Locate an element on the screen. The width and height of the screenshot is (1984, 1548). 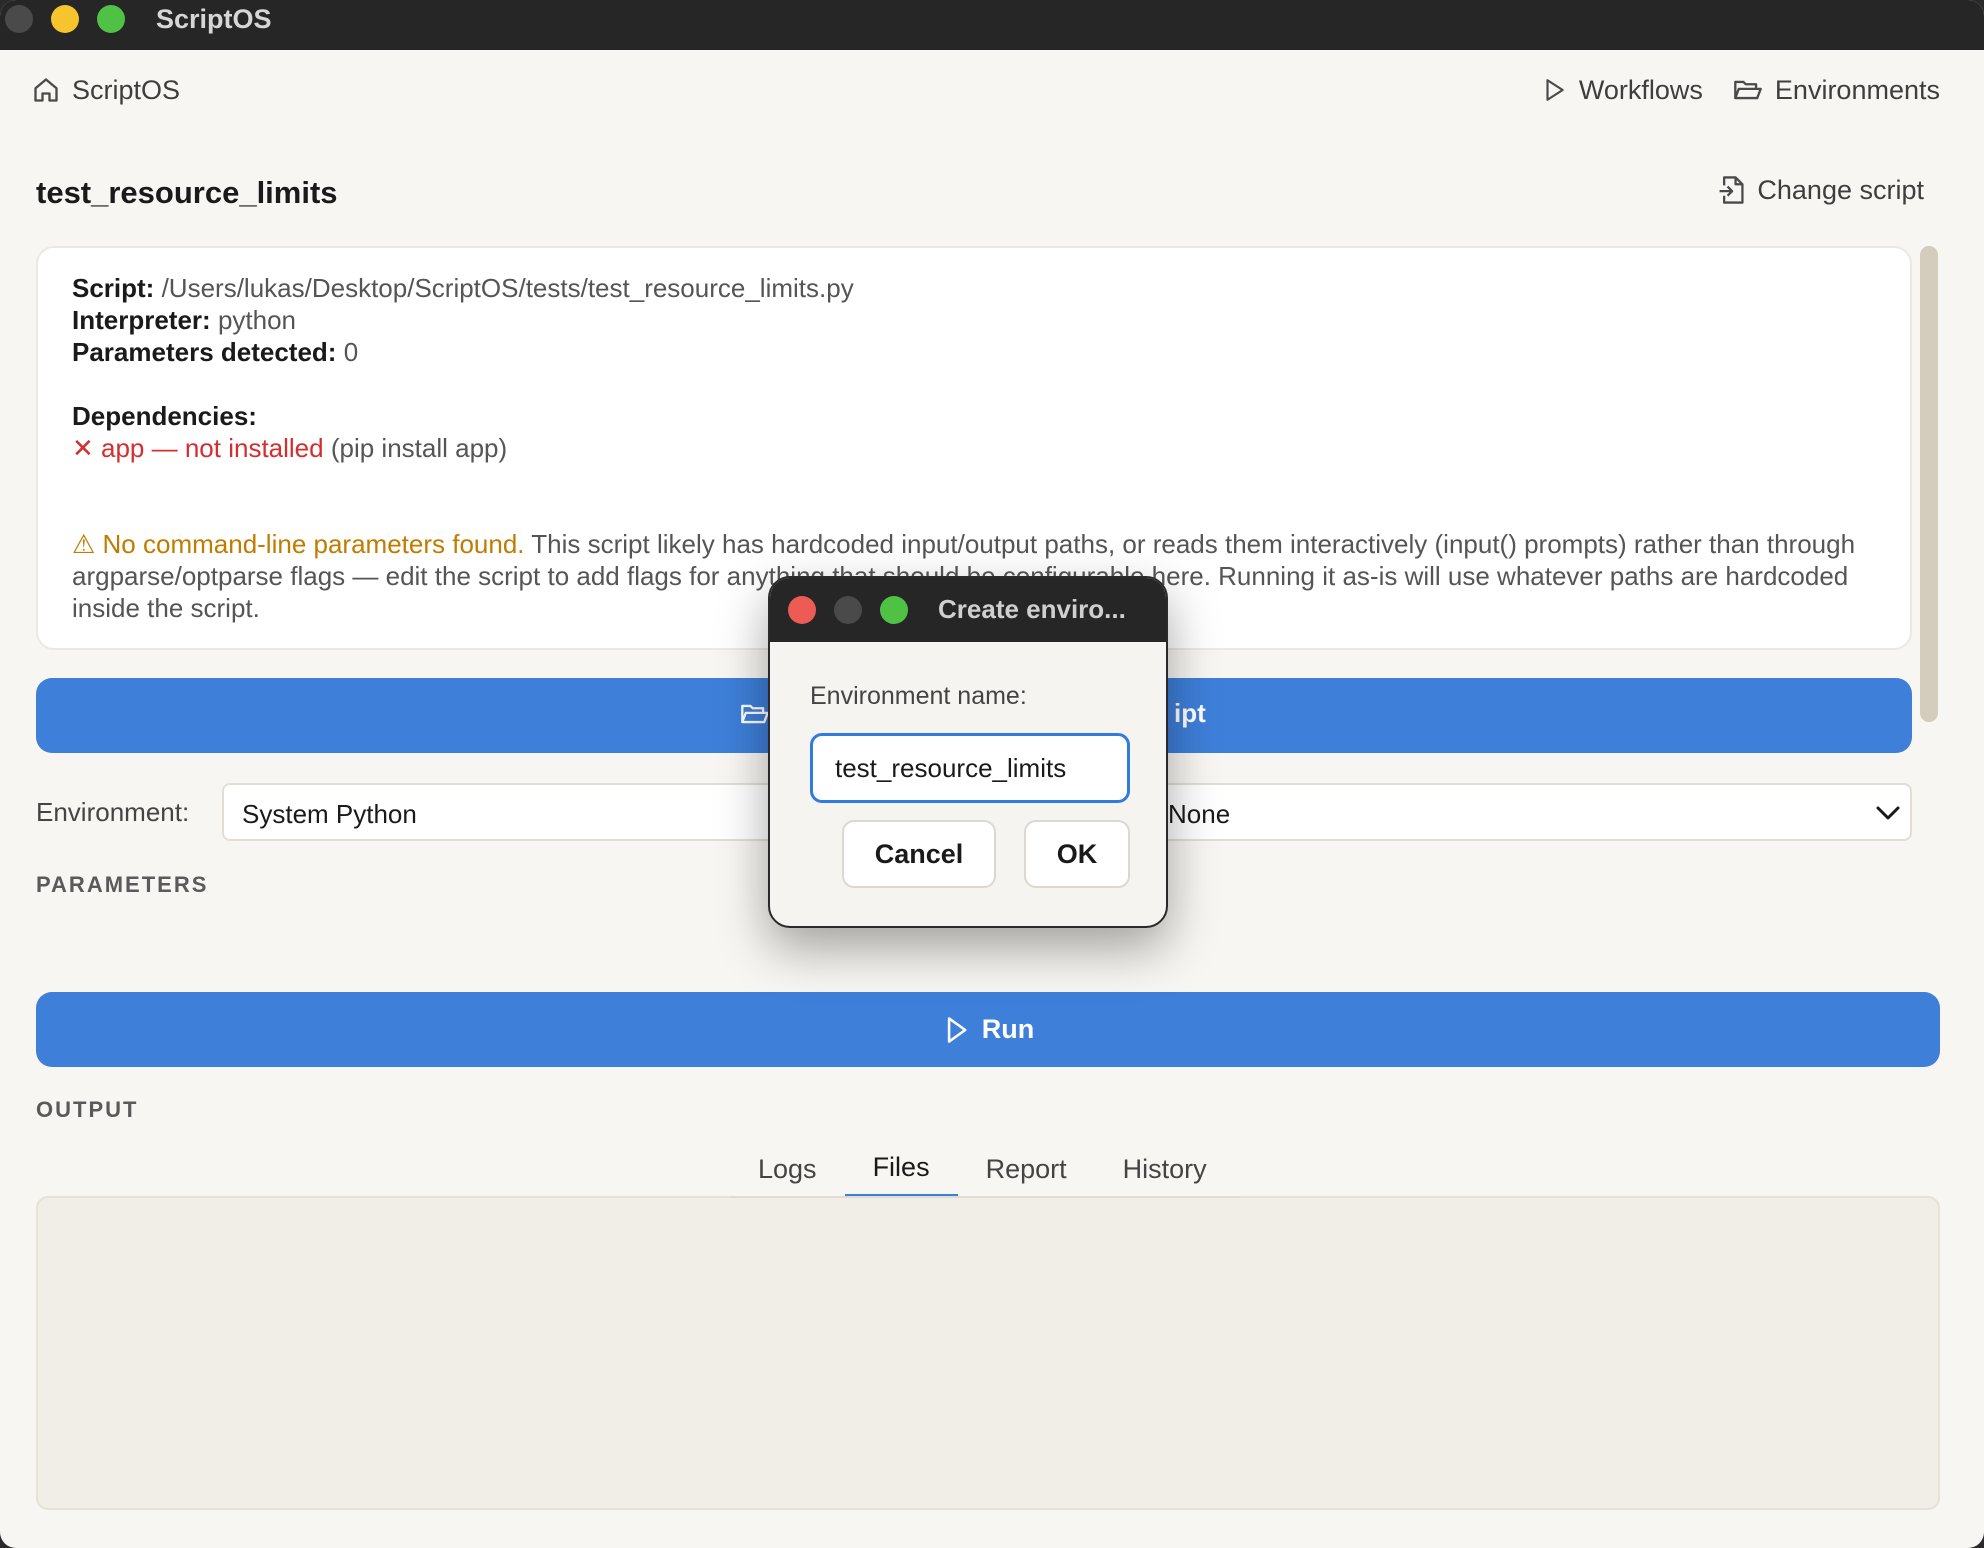
nav-environments-link: Environments is located at coordinates (1836, 90).